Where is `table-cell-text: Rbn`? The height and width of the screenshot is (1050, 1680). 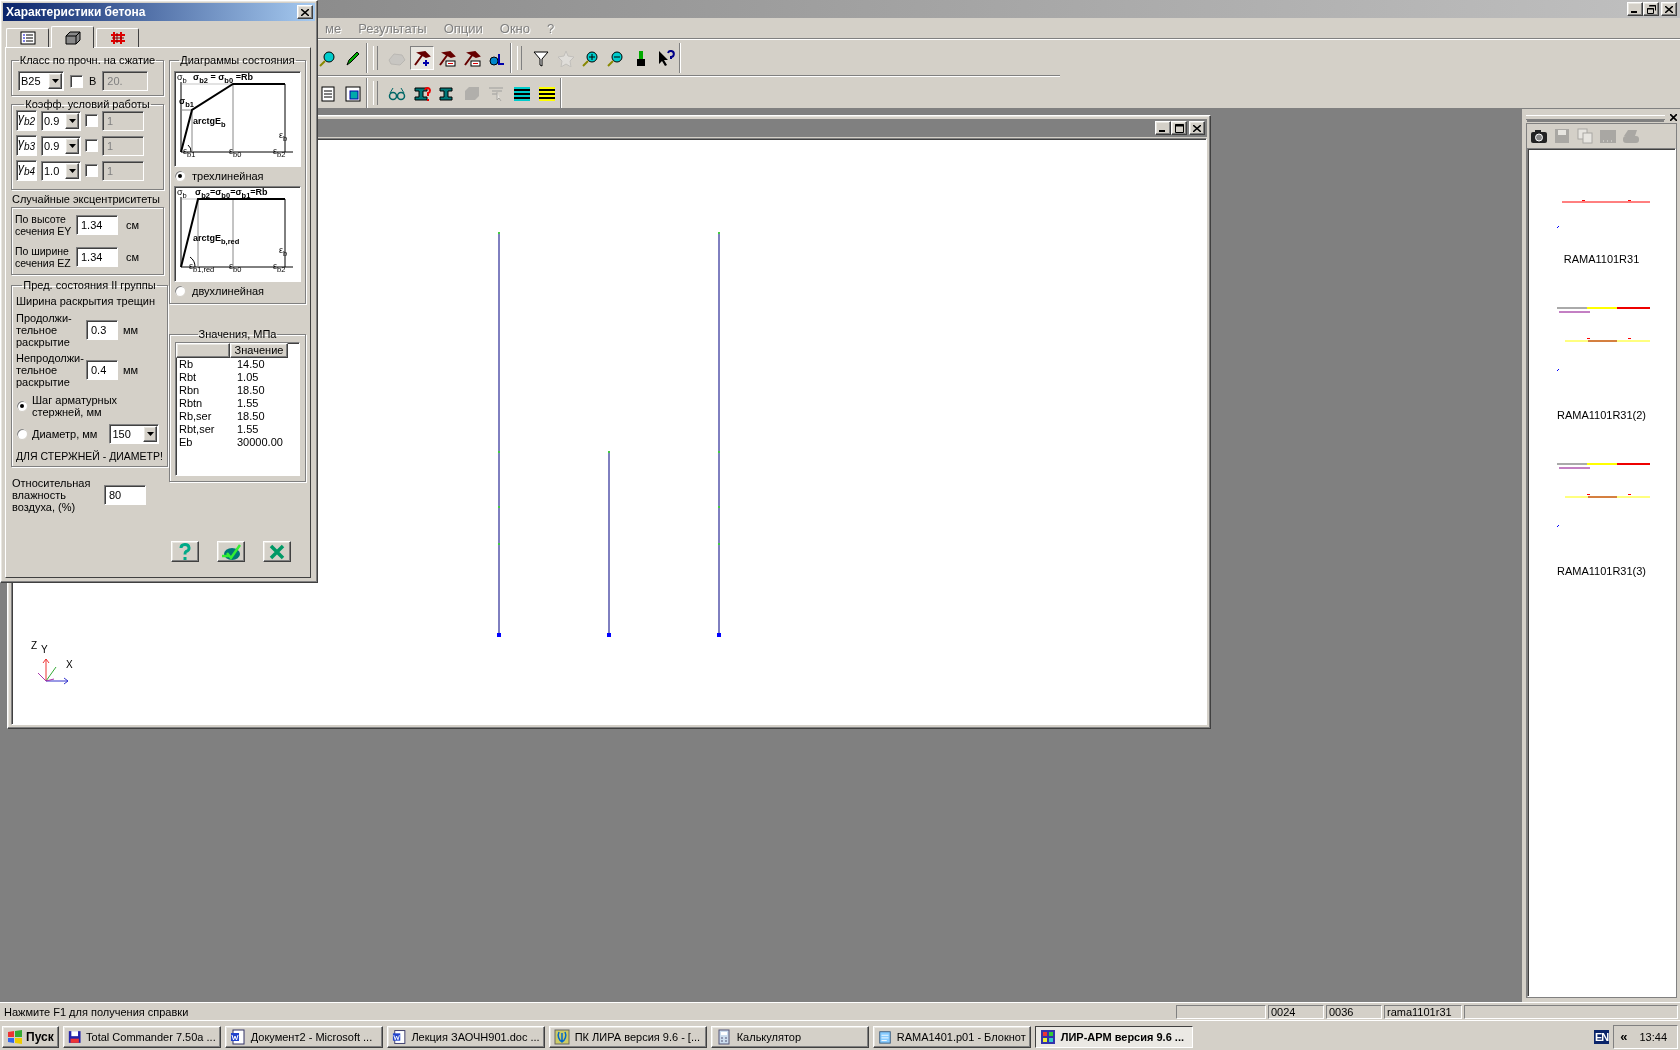 table-cell-text: Rbn is located at coordinates (190, 390).